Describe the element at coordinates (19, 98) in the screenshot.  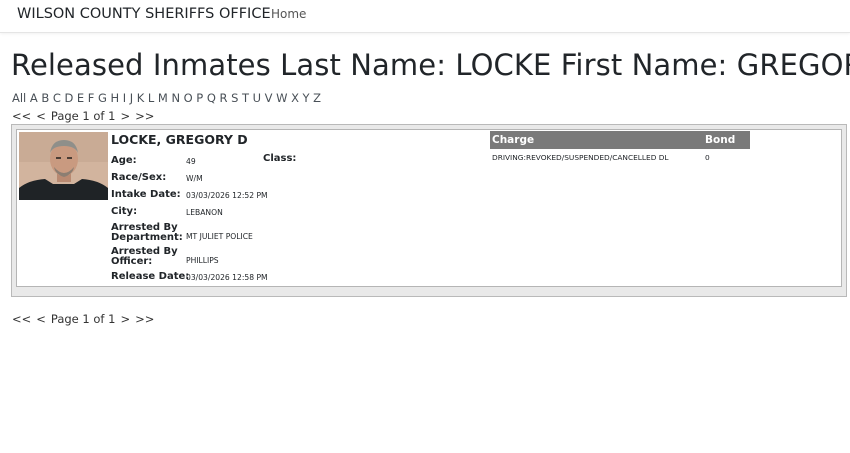
I see `alphabet-link-all: All` at that location.